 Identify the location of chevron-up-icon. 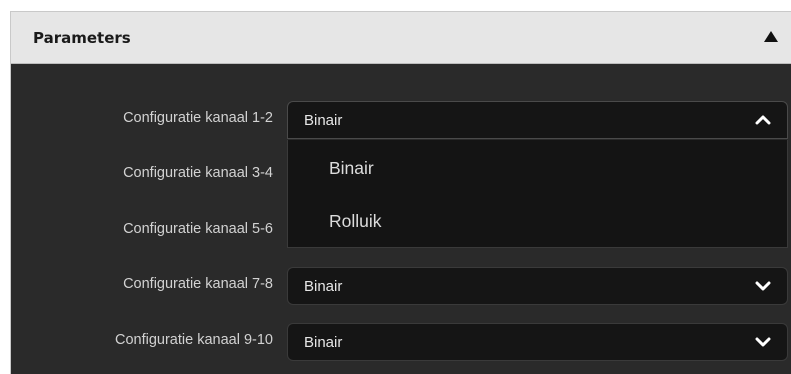
(763, 120).